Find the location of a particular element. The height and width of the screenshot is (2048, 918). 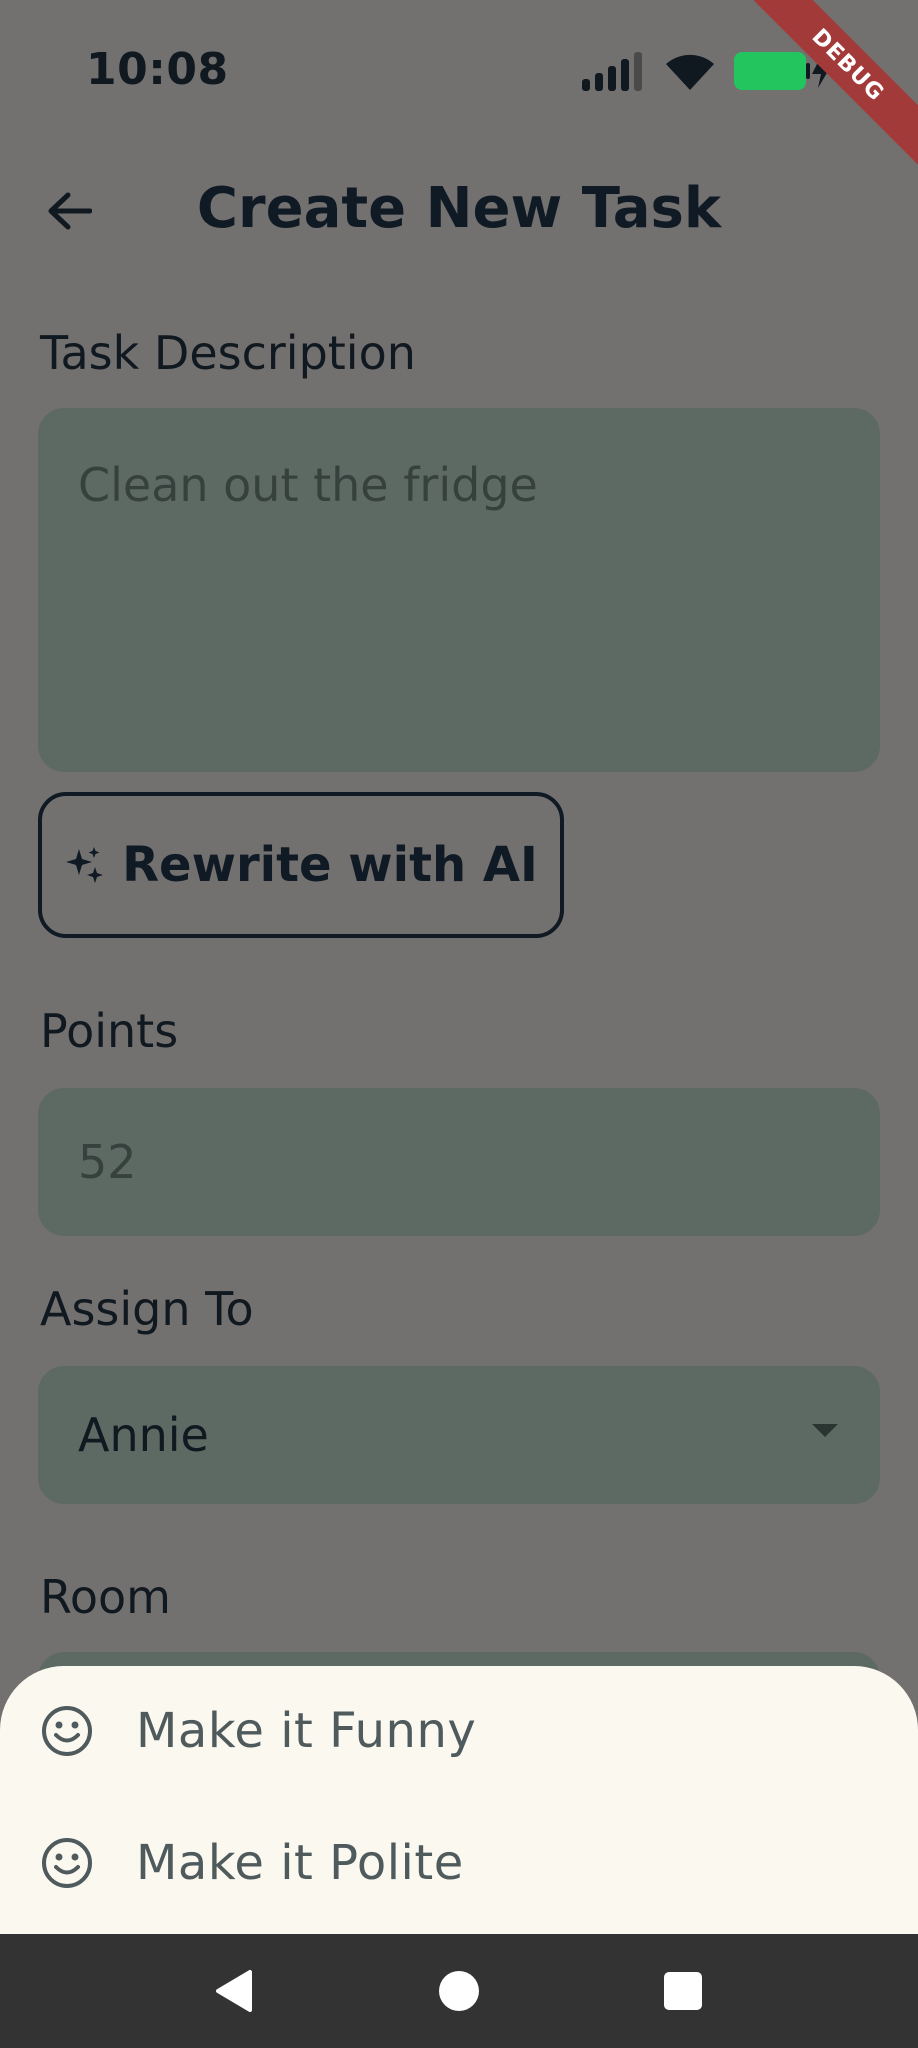

assign-dropdown: Annie is located at coordinates (459, 1435).